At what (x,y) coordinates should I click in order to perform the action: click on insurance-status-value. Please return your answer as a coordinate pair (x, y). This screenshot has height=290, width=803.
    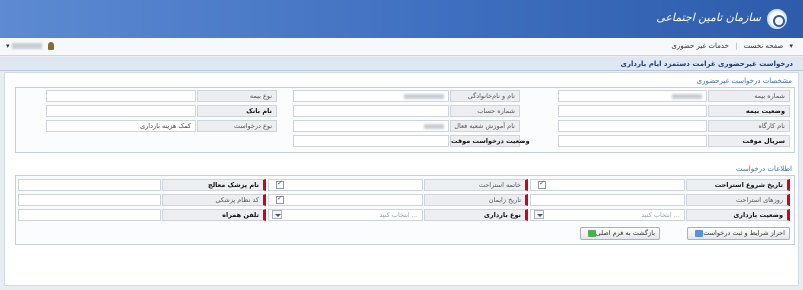
    Looking at the image, I should click on (632, 111).